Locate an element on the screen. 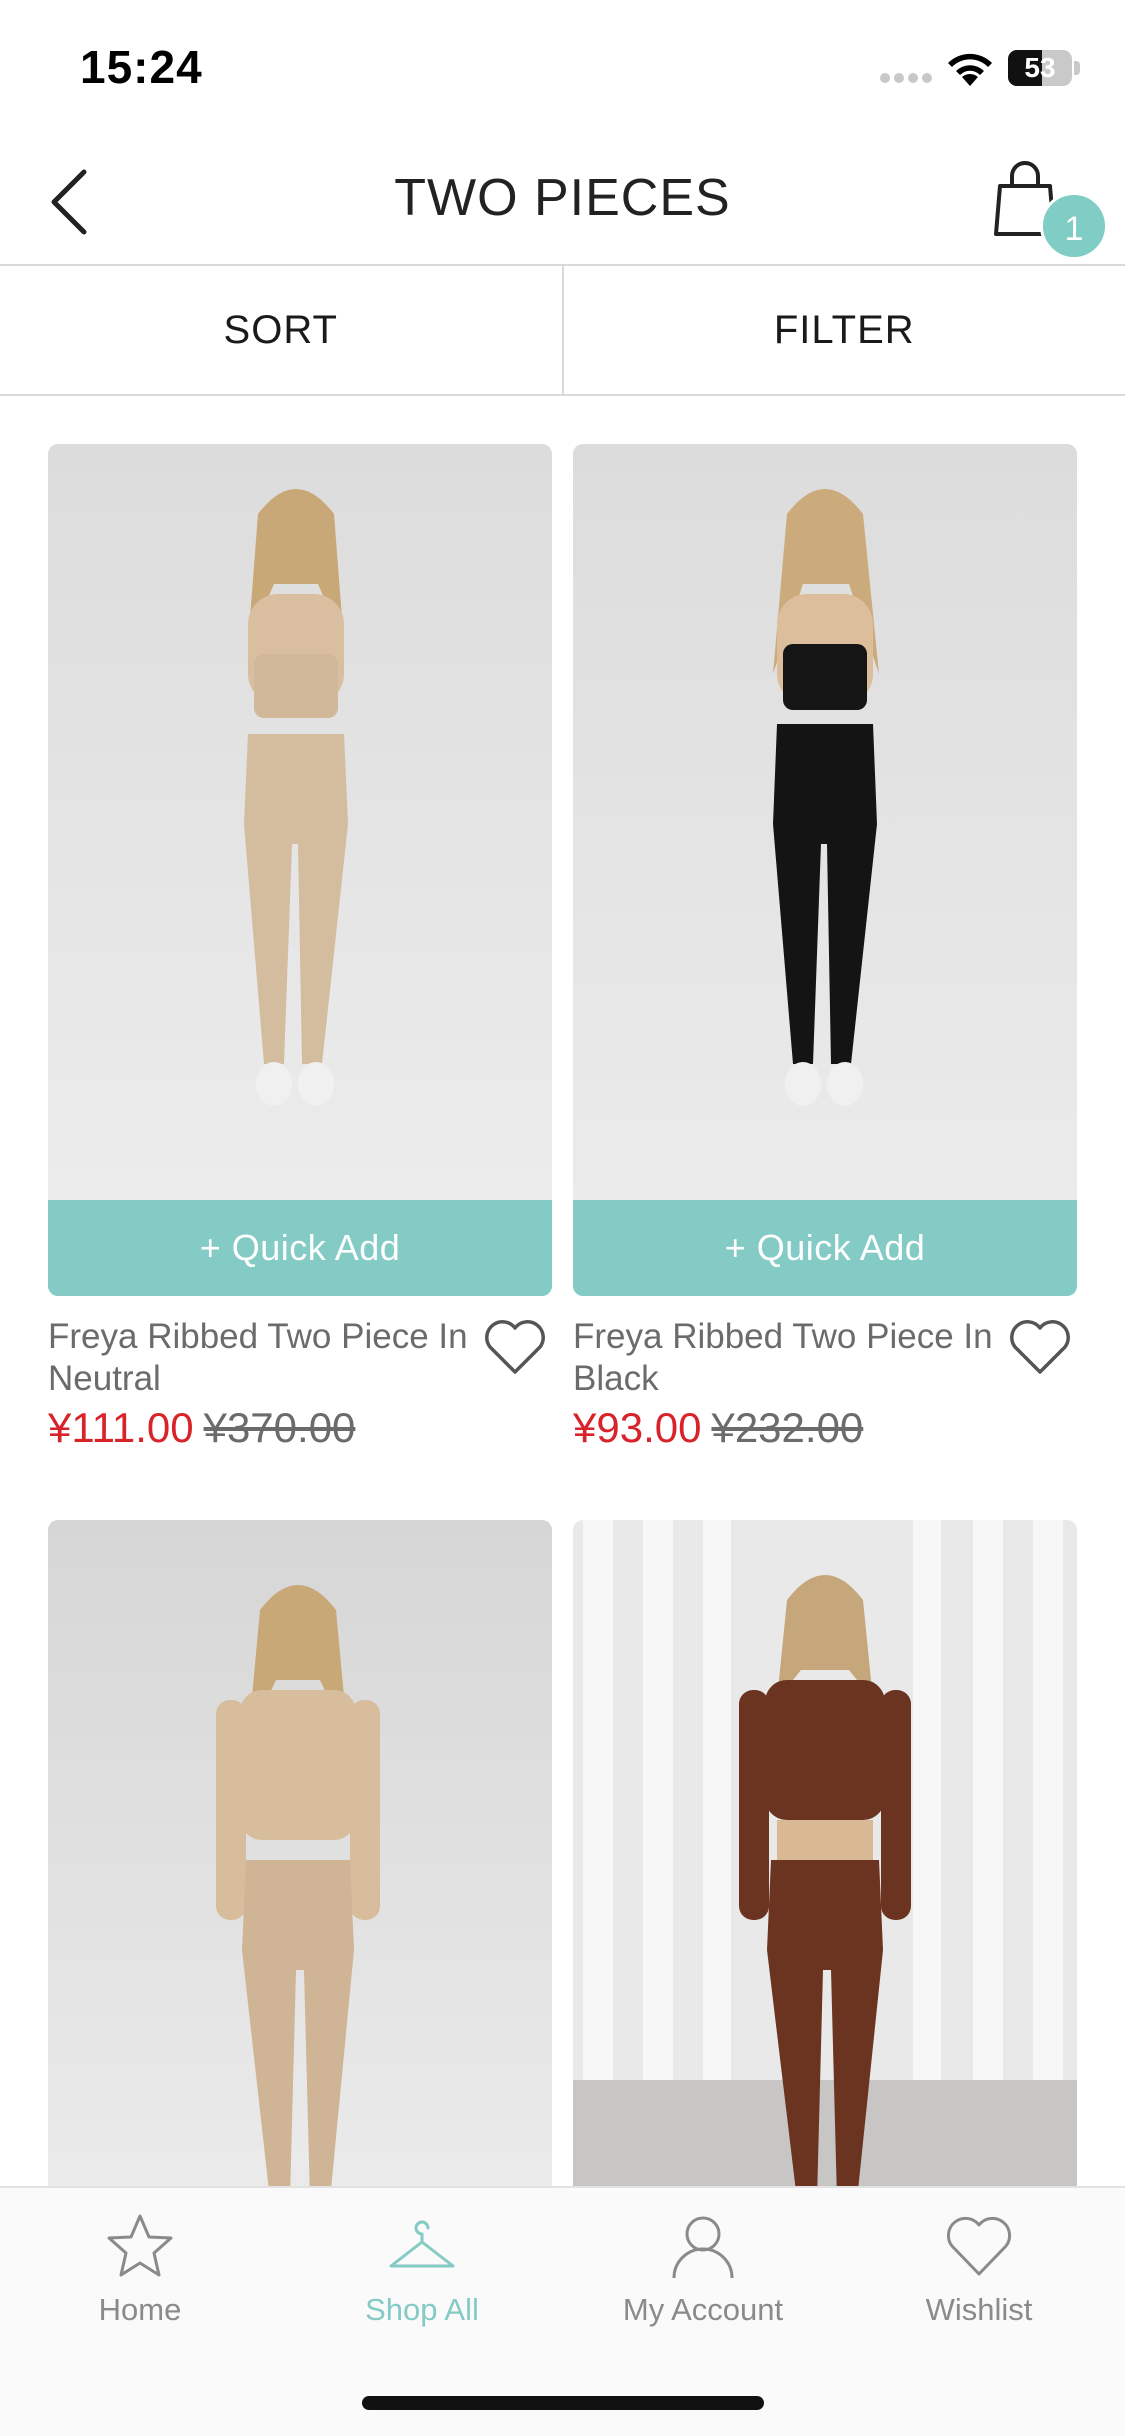  status-time: 15:24 is located at coordinates (141, 67).